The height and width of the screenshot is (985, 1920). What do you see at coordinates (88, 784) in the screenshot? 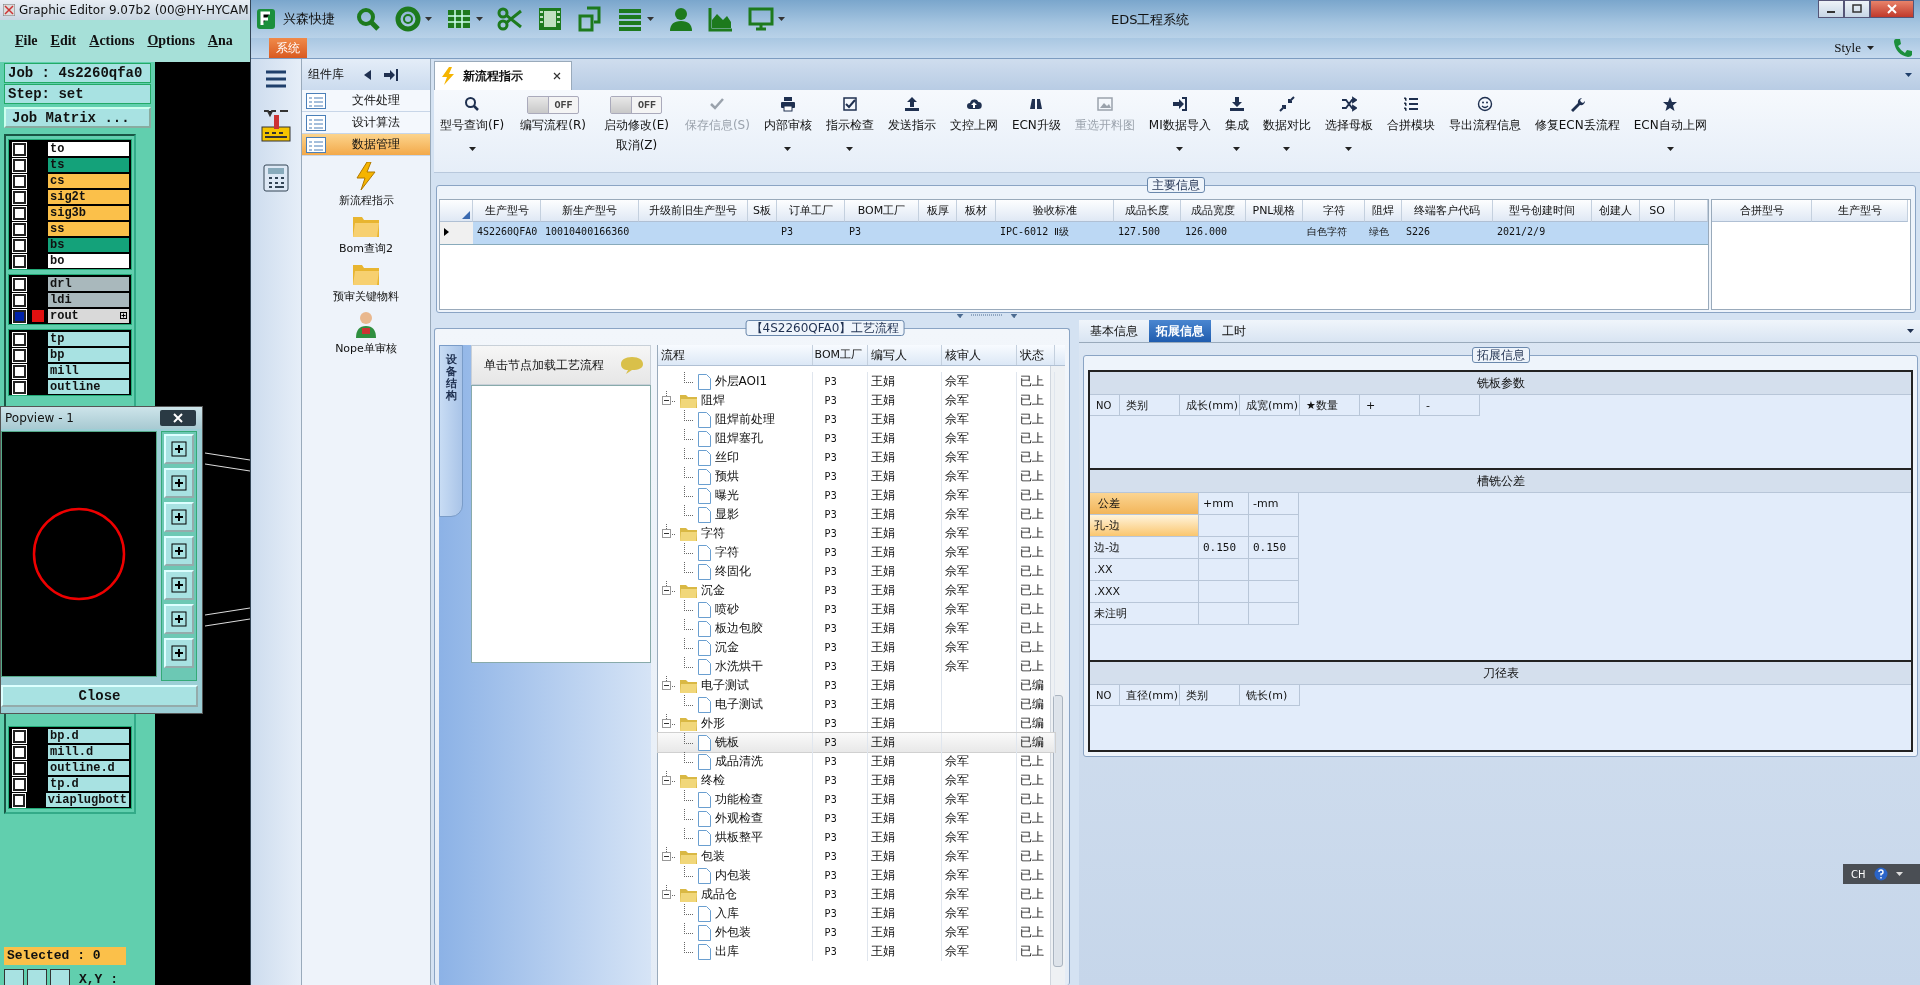
I see `layer-name: tp.d` at bounding box center [88, 784].